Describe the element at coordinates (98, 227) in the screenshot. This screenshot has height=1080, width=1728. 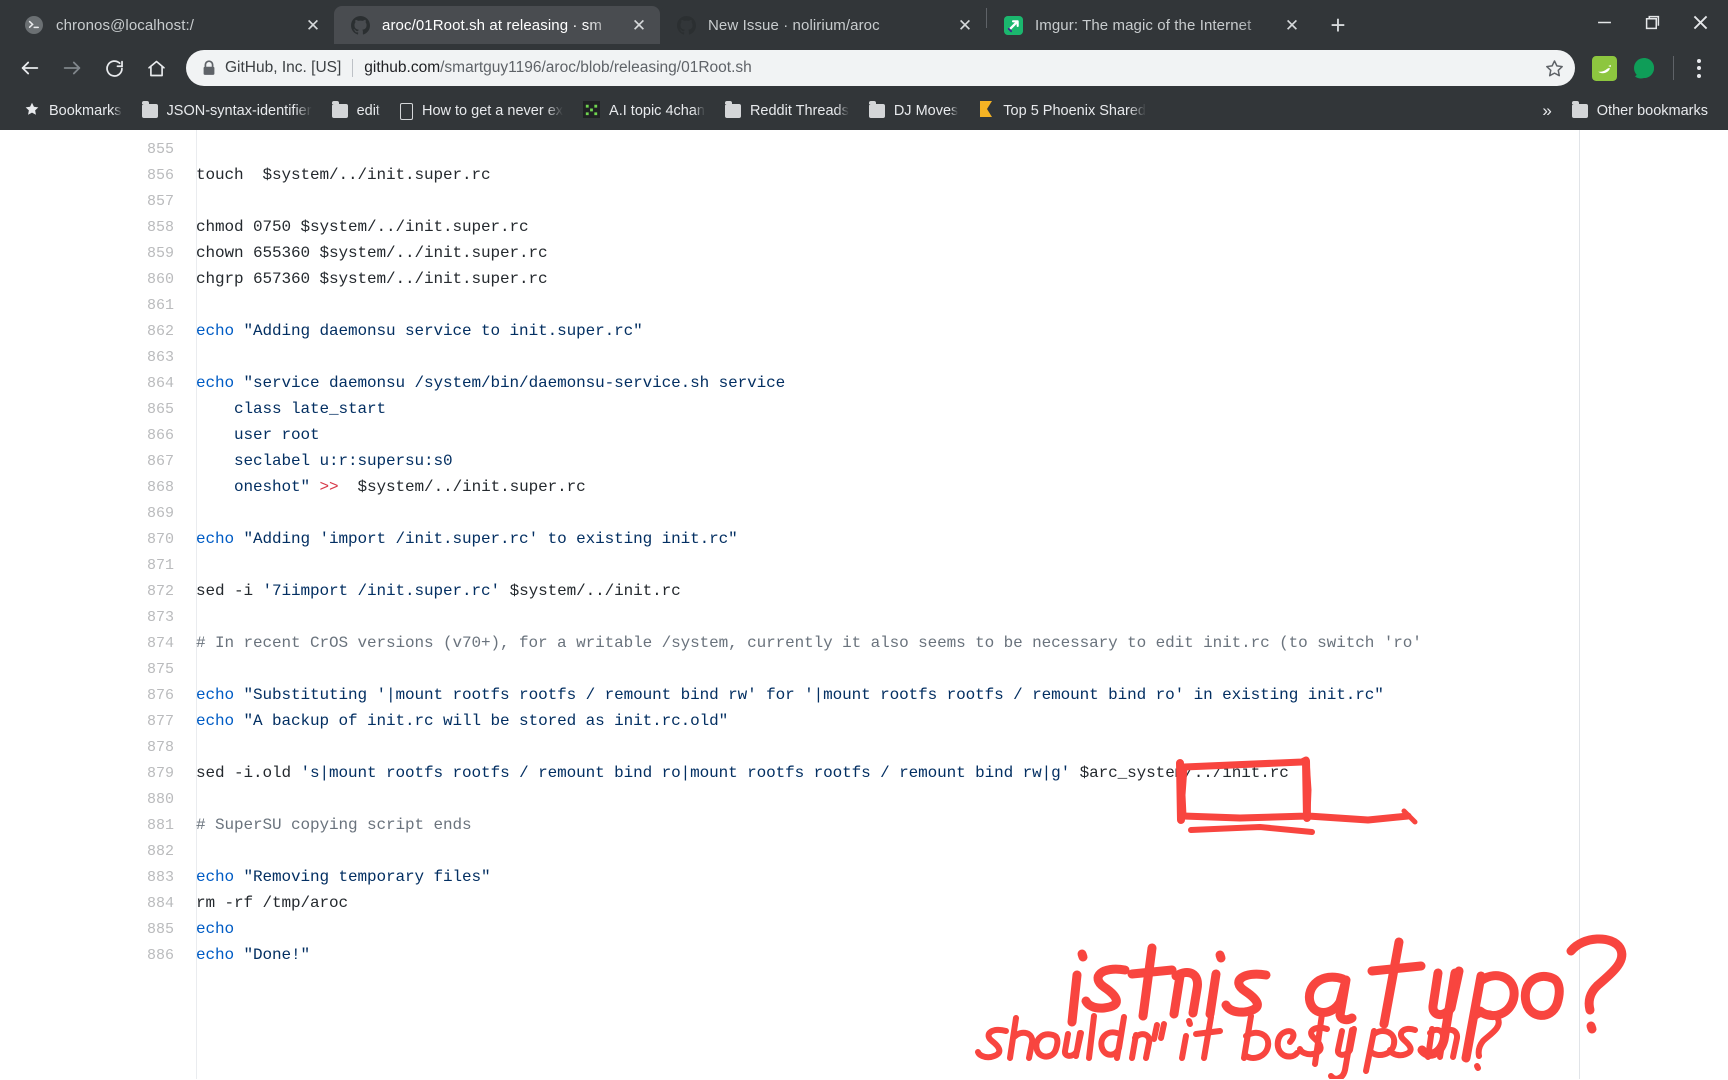
I see `line-number: 858` at that location.